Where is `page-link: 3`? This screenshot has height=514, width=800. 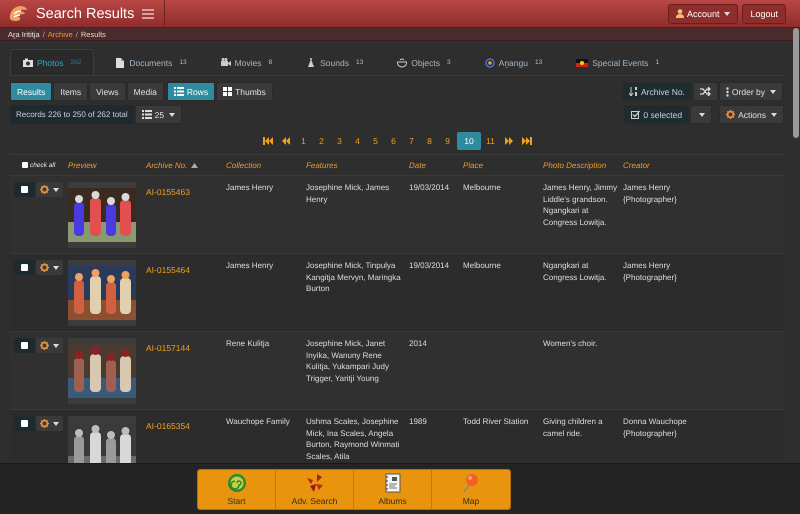 page-link: 3 is located at coordinates (339, 141).